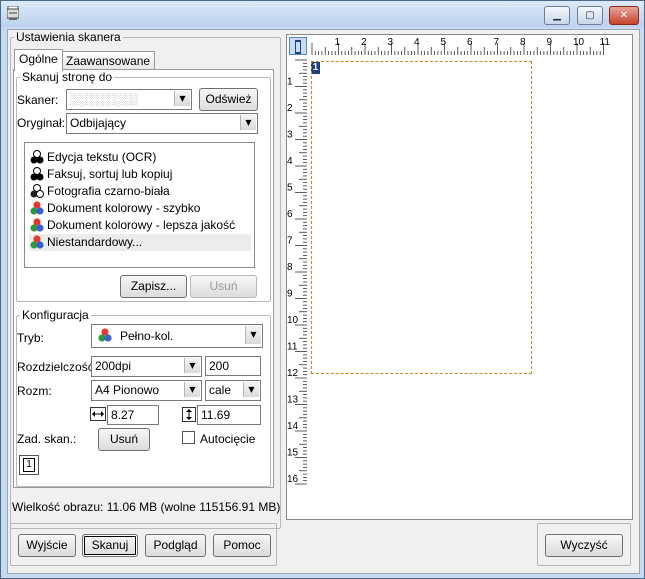  I want to click on preview-button: Podgląd, so click(175, 545).